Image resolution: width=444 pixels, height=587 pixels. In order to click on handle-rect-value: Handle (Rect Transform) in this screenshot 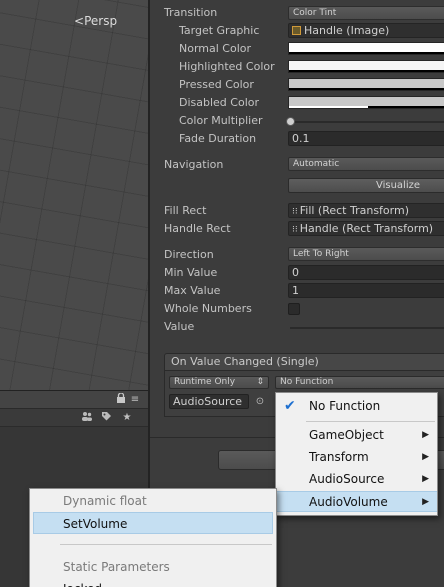, I will do `click(366, 228)`.